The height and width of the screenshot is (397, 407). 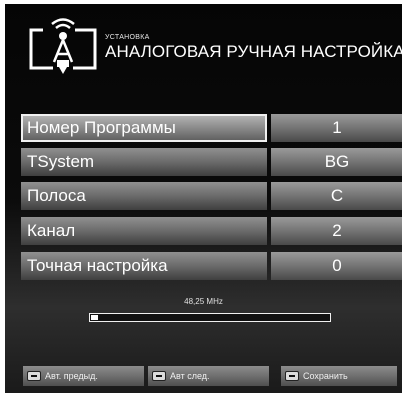 I want to click on setting-label: Полоса, so click(x=144, y=196).